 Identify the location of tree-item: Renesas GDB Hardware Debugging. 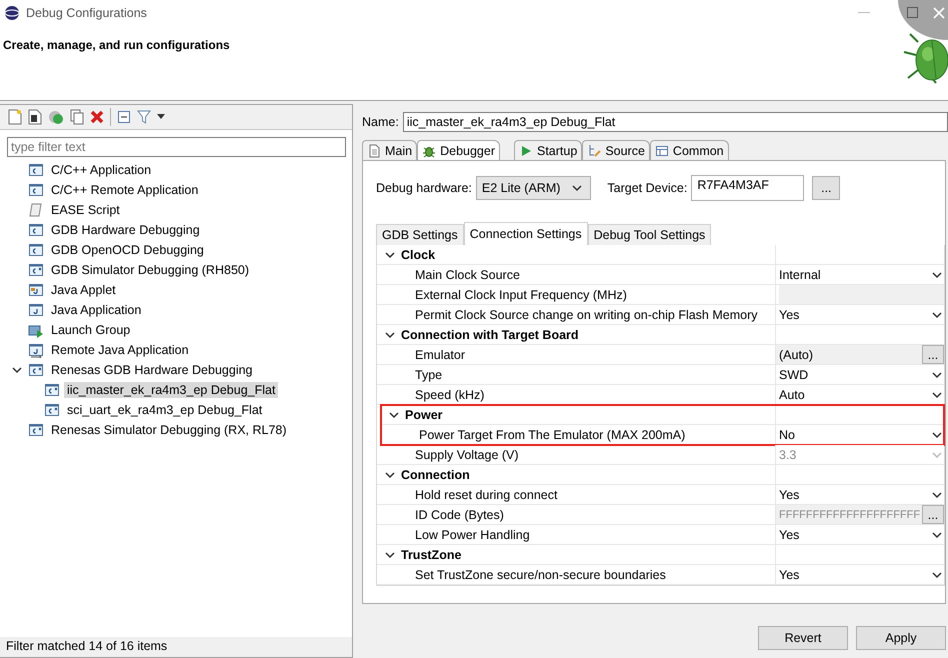
(152, 370).